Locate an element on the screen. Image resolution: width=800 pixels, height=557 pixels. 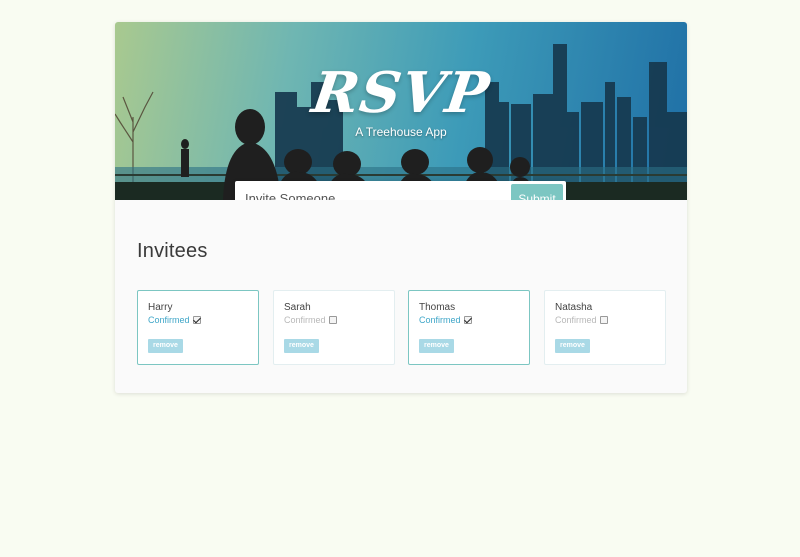
app-logo: RSVP is located at coordinates (401, 93).